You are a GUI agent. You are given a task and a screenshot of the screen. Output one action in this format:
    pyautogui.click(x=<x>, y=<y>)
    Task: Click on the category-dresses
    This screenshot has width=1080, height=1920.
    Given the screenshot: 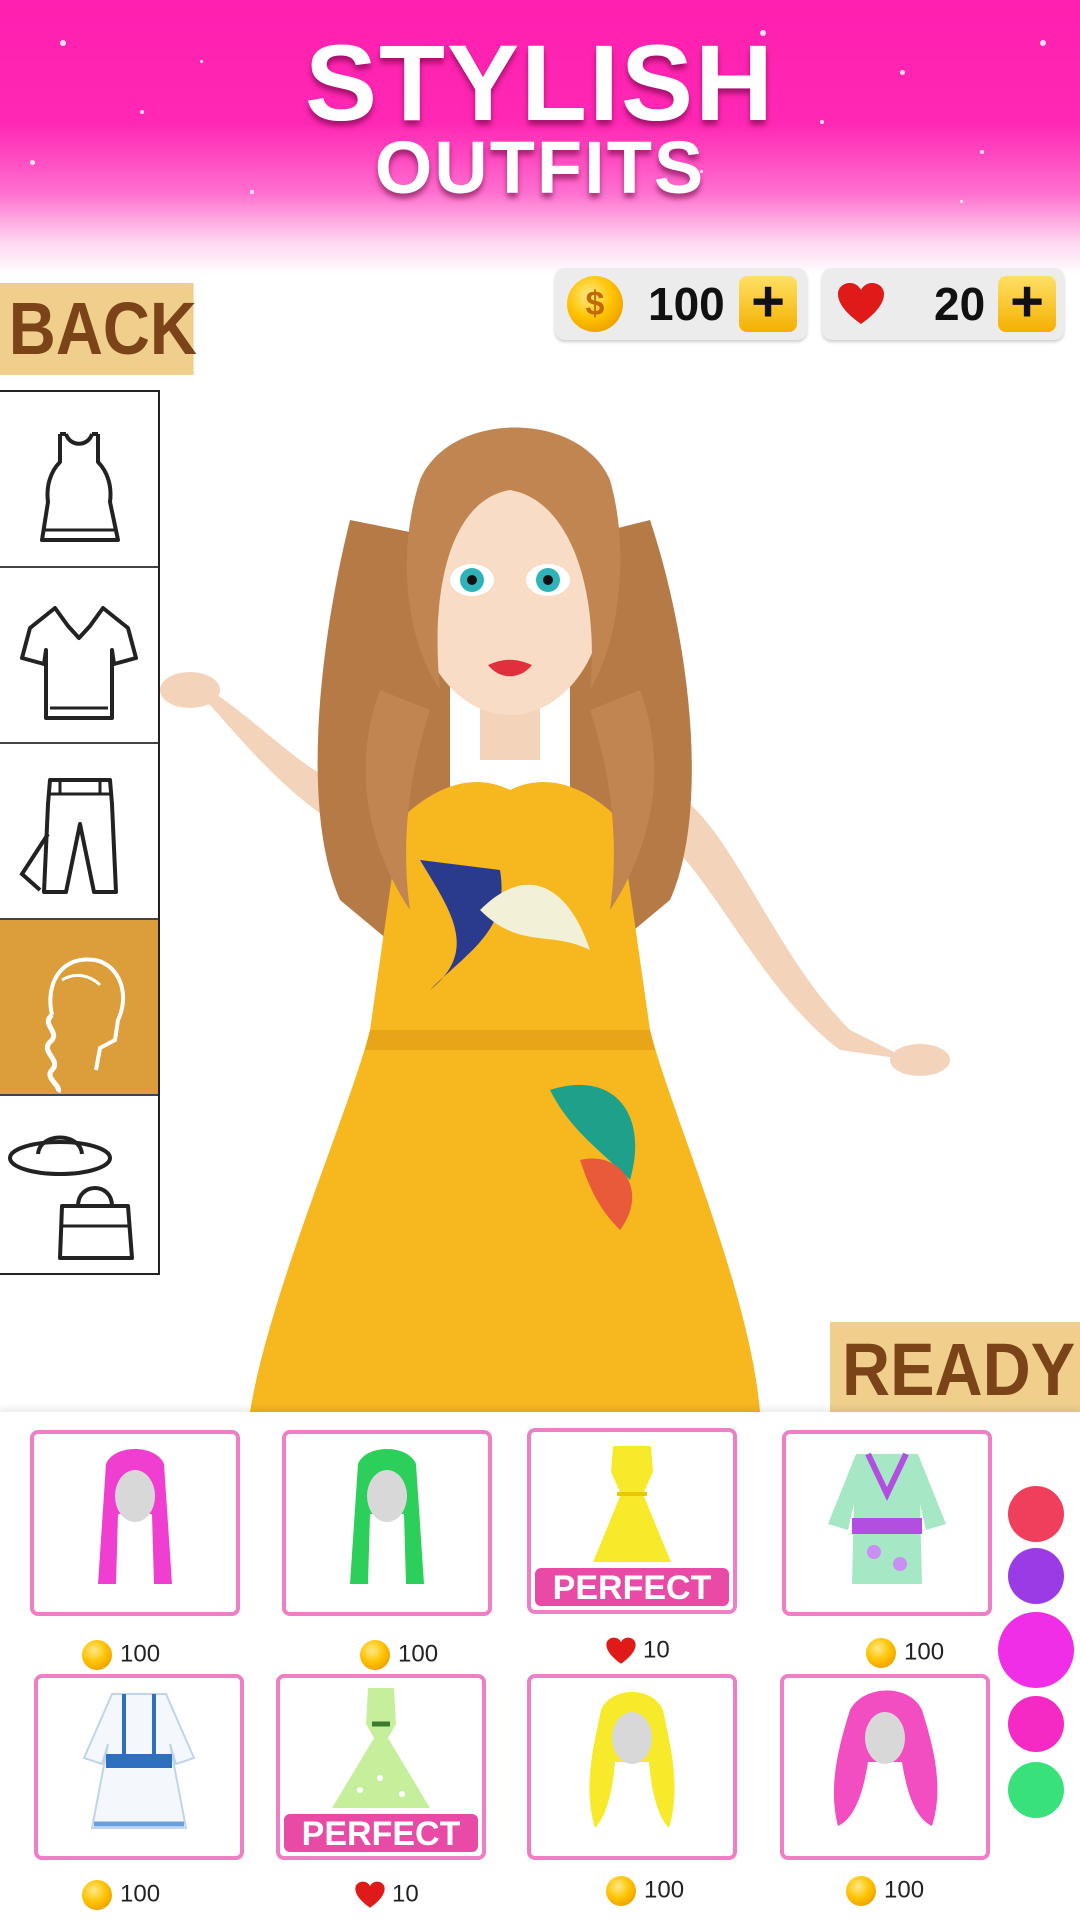 What is the action you would take?
    pyautogui.click(x=79, y=480)
    